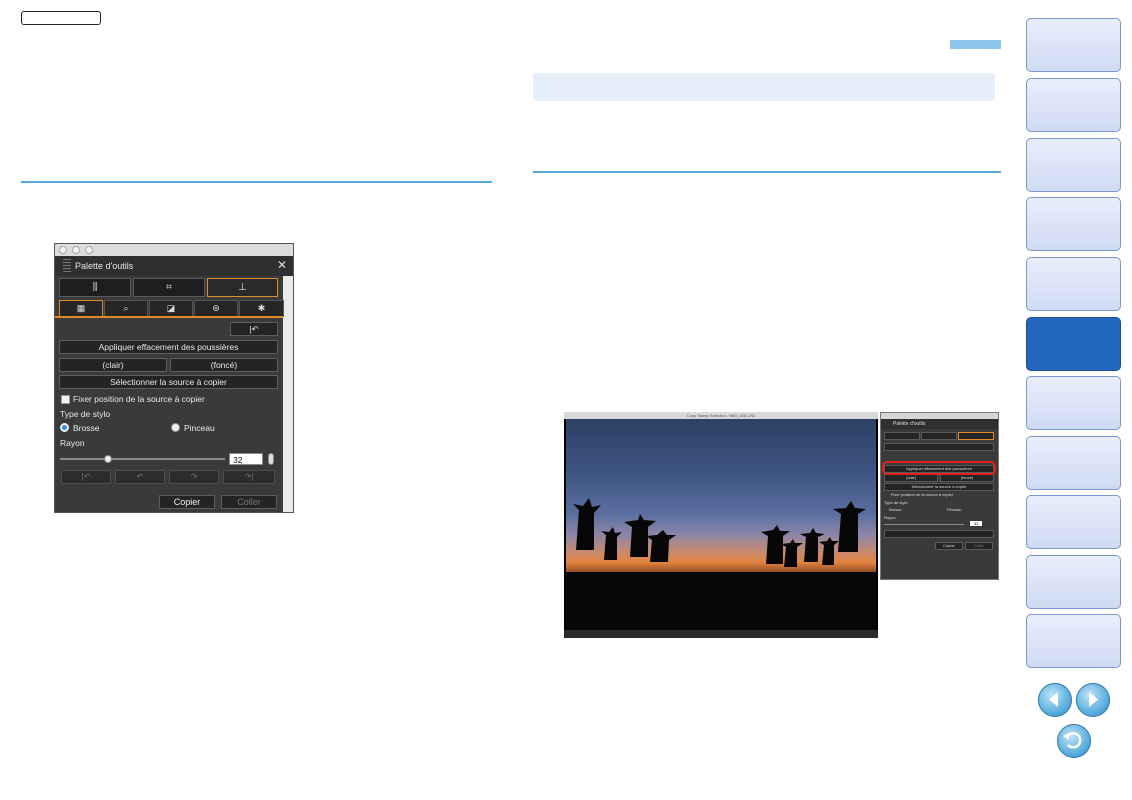 The image size is (1132, 800). I want to click on select-source-button: Sélectionner la source à copier, so click(168, 382).